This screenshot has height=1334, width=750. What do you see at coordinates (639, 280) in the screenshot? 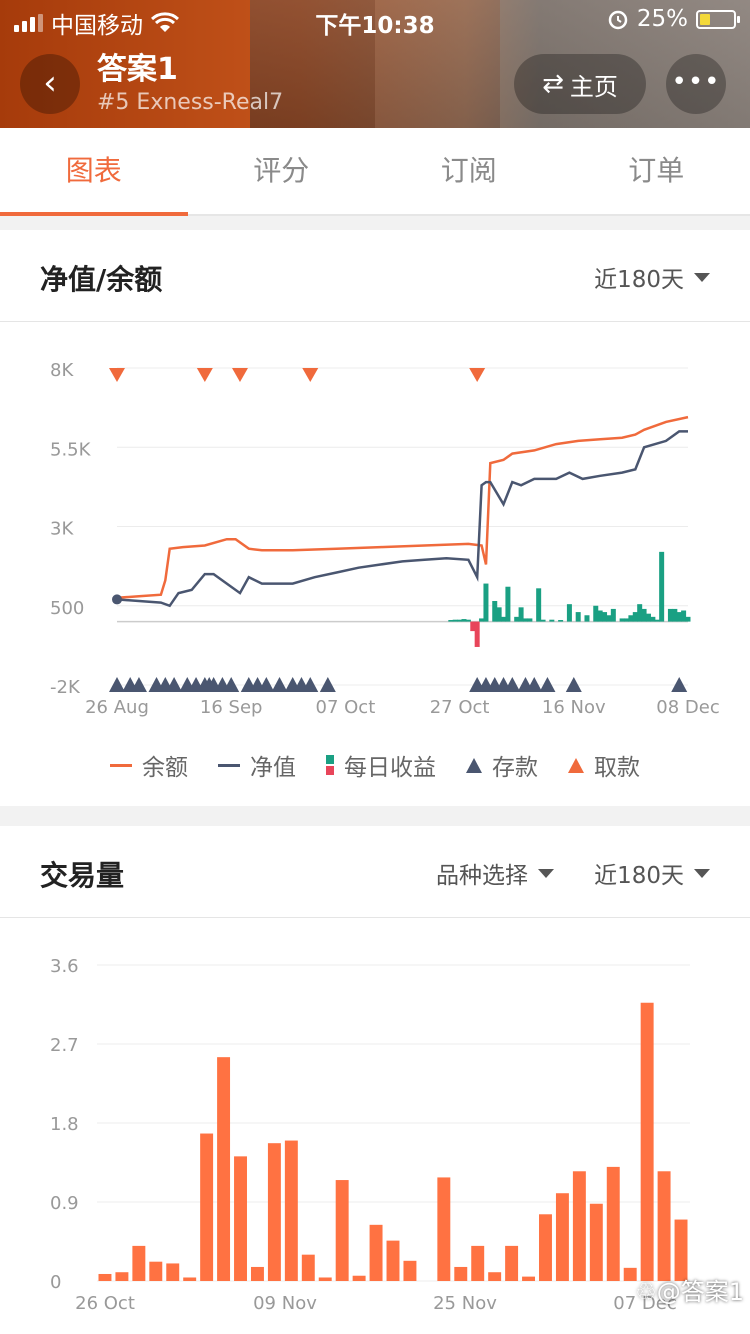
I see `equity-period-label: 近180天` at bounding box center [639, 280].